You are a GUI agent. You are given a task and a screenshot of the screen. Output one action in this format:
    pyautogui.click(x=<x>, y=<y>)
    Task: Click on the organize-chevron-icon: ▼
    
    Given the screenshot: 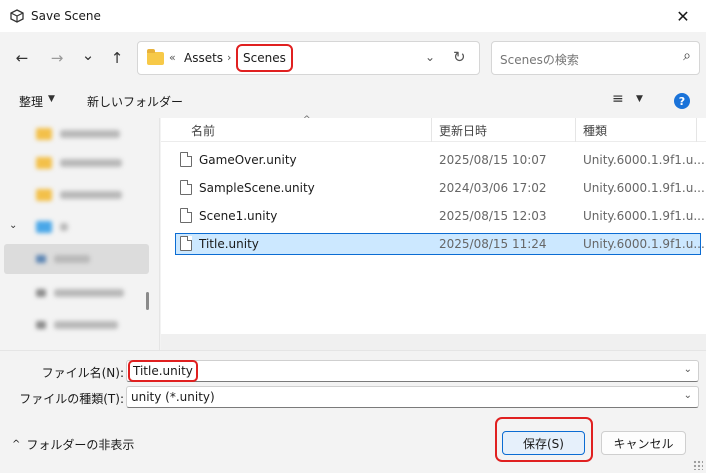 What is the action you would take?
    pyautogui.click(x=51, y=99)
    